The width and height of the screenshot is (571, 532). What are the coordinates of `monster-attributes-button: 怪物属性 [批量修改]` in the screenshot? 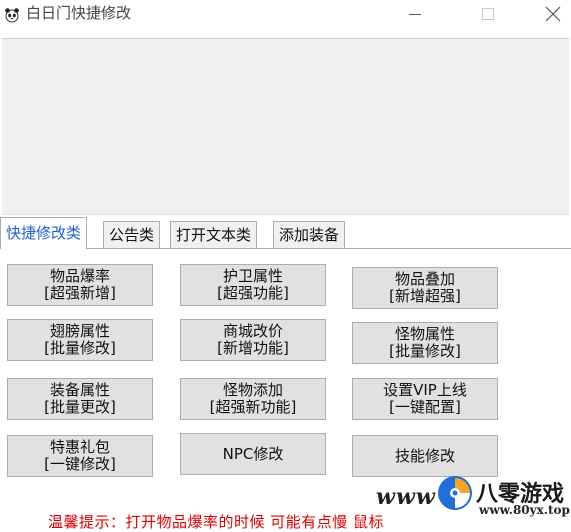 It's located at (425, 343).